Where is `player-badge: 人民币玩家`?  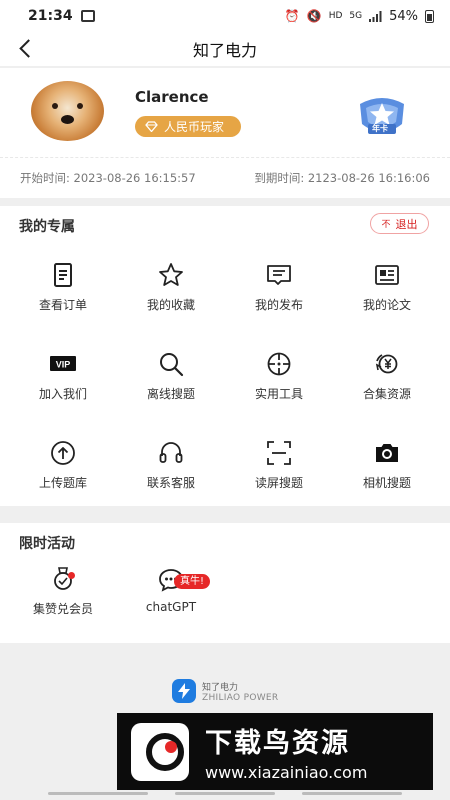 player-badge: 人民币玩家 is located at coordinates (188, 126).